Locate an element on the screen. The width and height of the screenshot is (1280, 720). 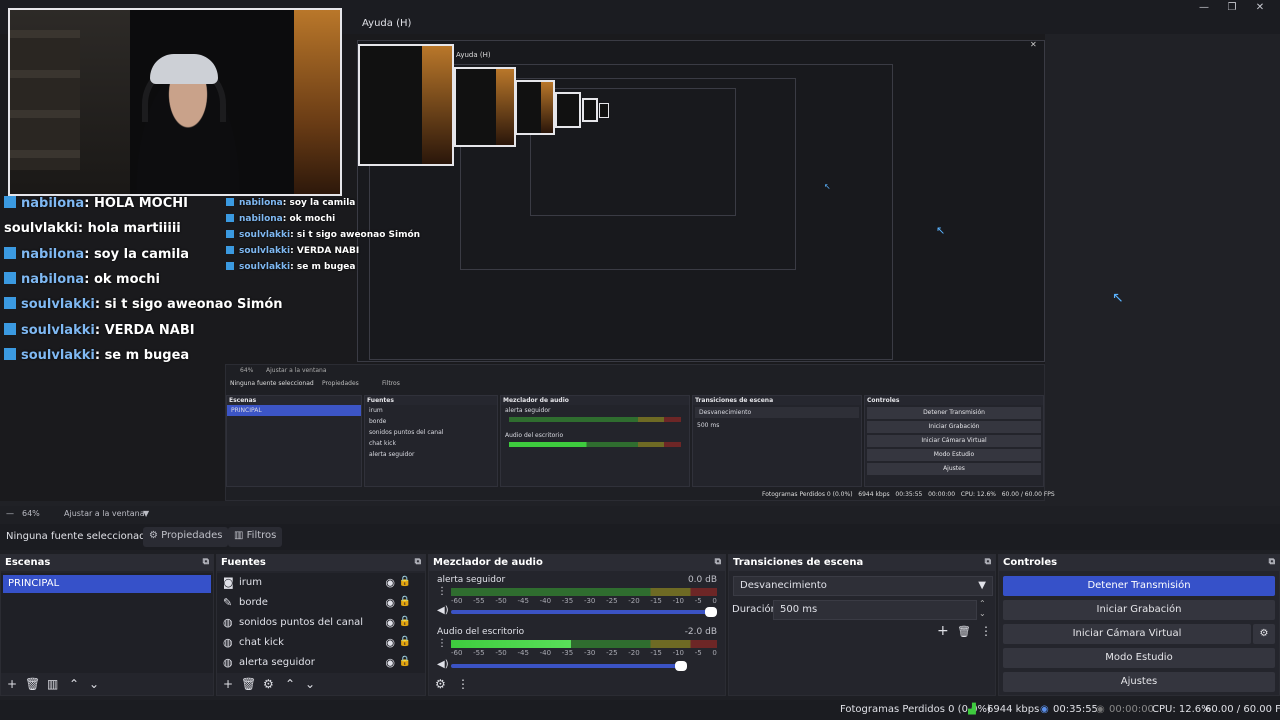
filter-icon: ▥ is located at coordinates (52, 684).